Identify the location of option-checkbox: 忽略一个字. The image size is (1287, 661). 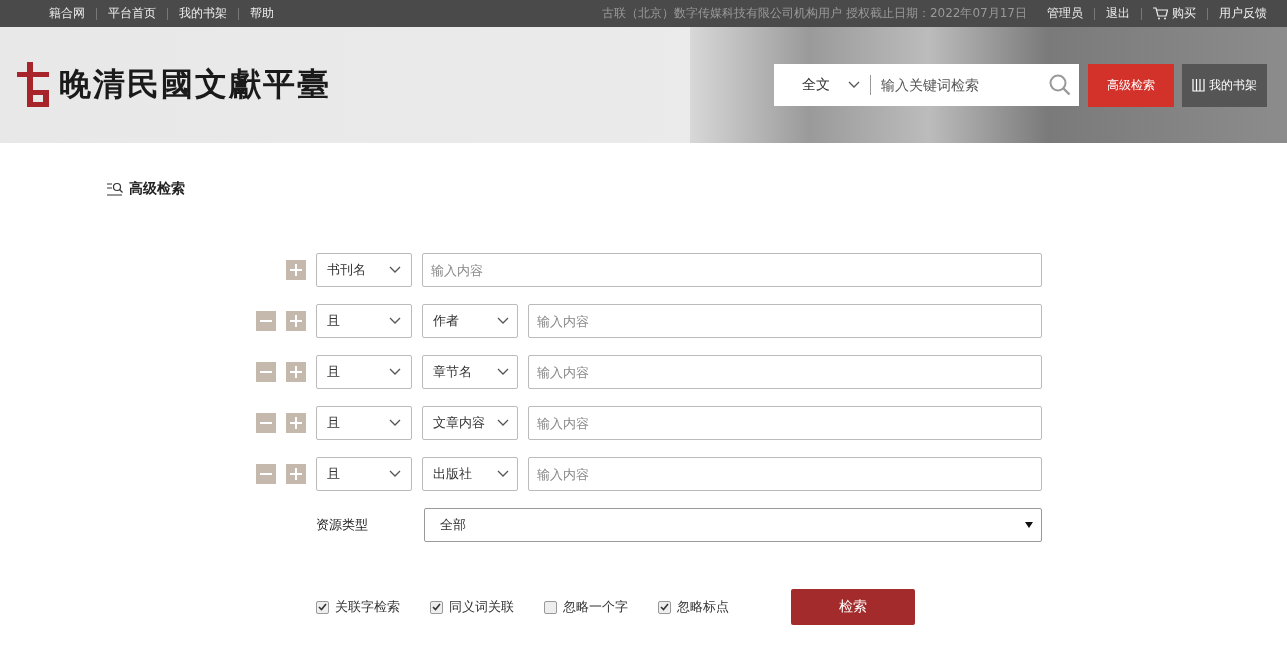
(585, 607).